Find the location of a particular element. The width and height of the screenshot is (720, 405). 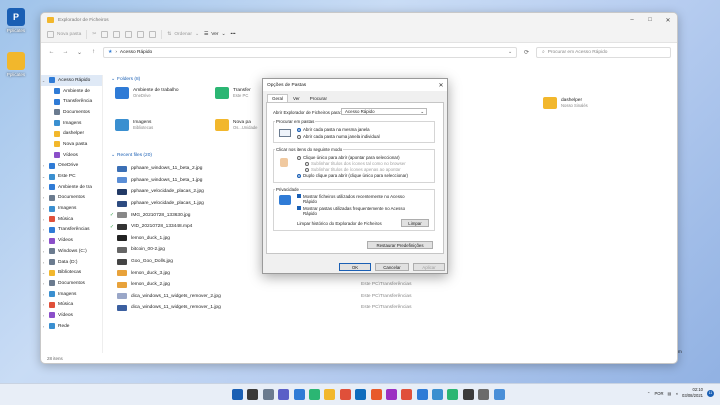

folder-tile: dashelper Nosso Sinalés is located at coordinates (565, 103).